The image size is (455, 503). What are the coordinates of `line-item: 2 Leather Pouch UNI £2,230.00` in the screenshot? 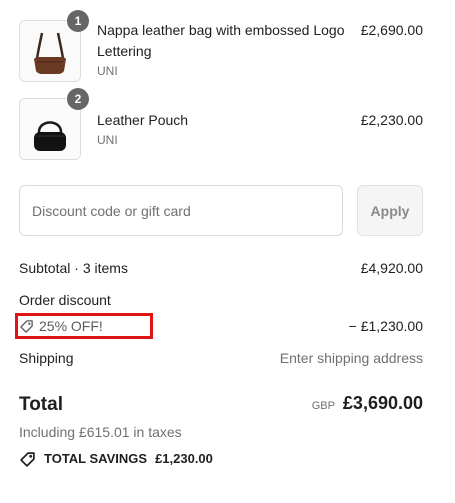 It's located at (221, 124).